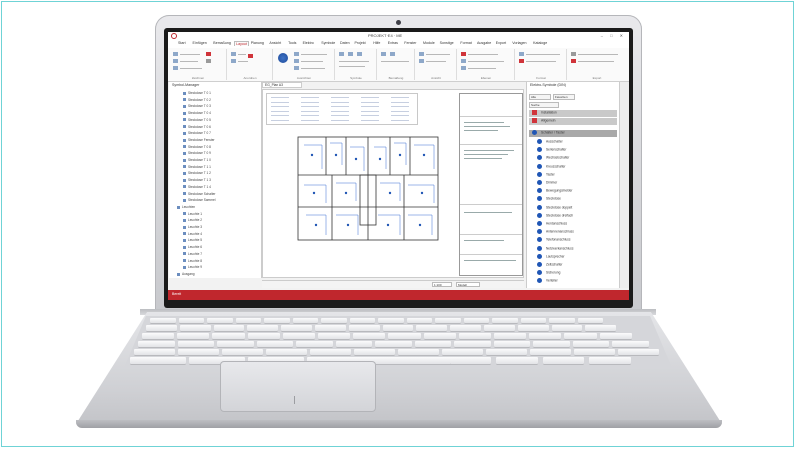 Image resolution: width=797 pixels, height=450 pixels. Describe the element at coordinates (577, 240) in the screenshot. I see `symbol-item: Telefonanschluss` at that location.